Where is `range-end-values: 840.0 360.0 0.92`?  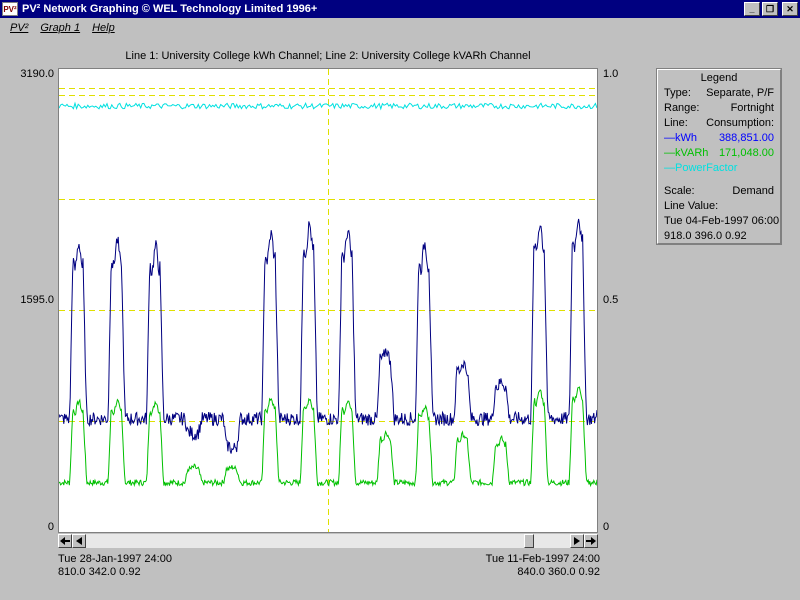
range-end-values: 840.0 360.0 0.92 is located at coordinates (558, 572).